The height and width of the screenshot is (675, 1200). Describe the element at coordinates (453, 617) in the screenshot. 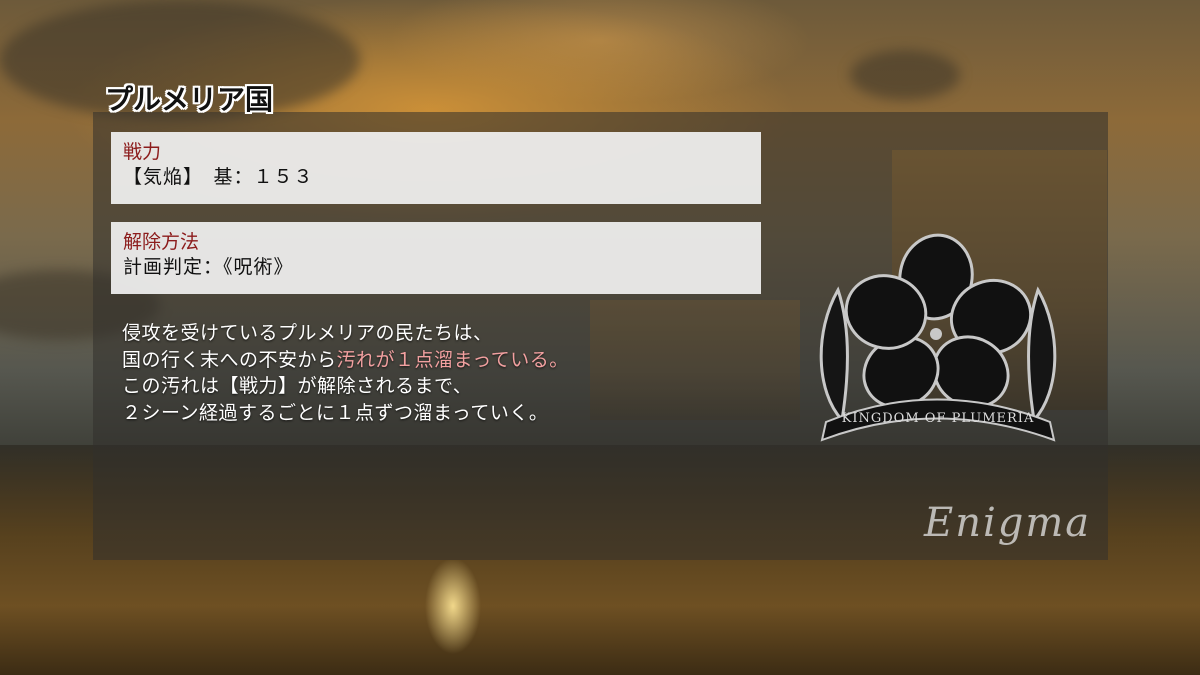

I see `sun-reflection` at that location.